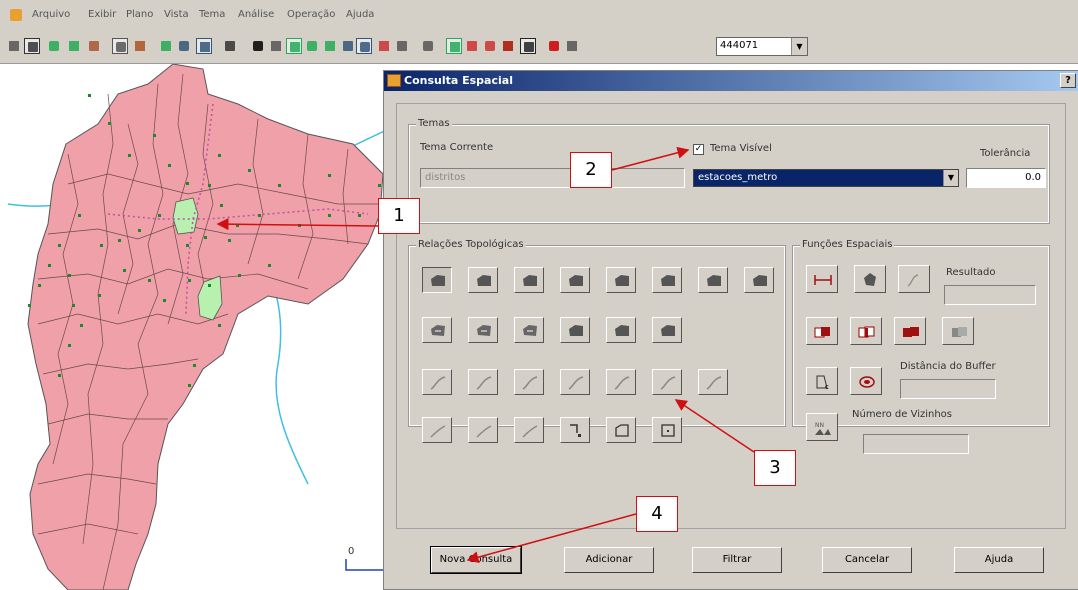 Image resolution: width=1078 pixels, height=590 pixels. What do you see at coordinates (999, 560) in the screenshot?
I see `ajuda-button: Ajuda` at bounding box center [999, 560].